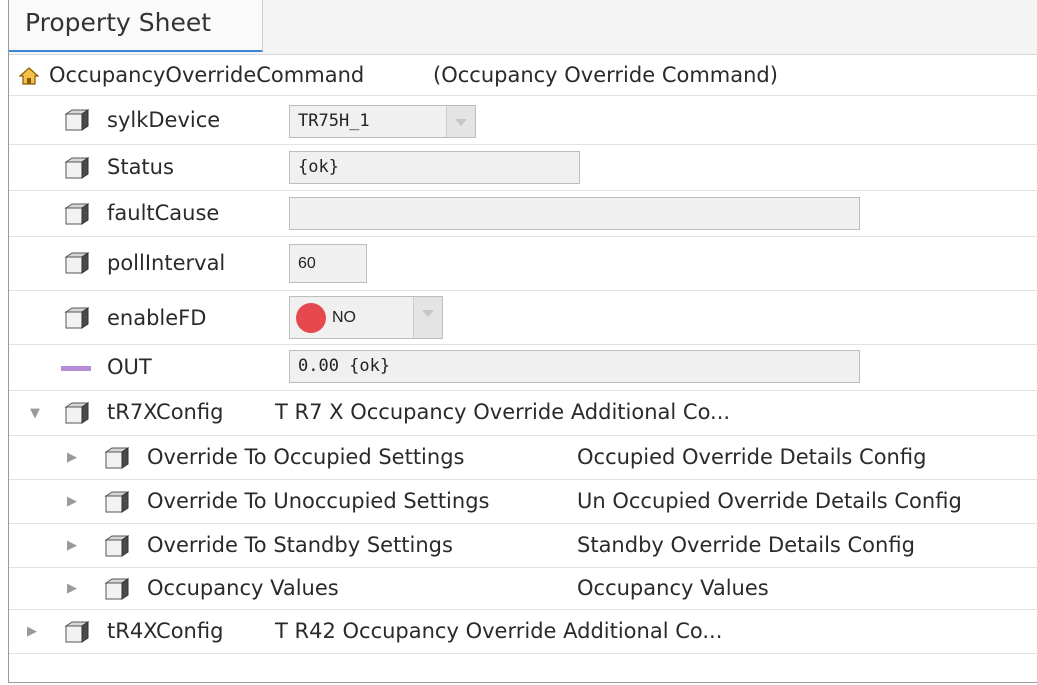  I want to click on slot-bar-icon, so click(76, 368).